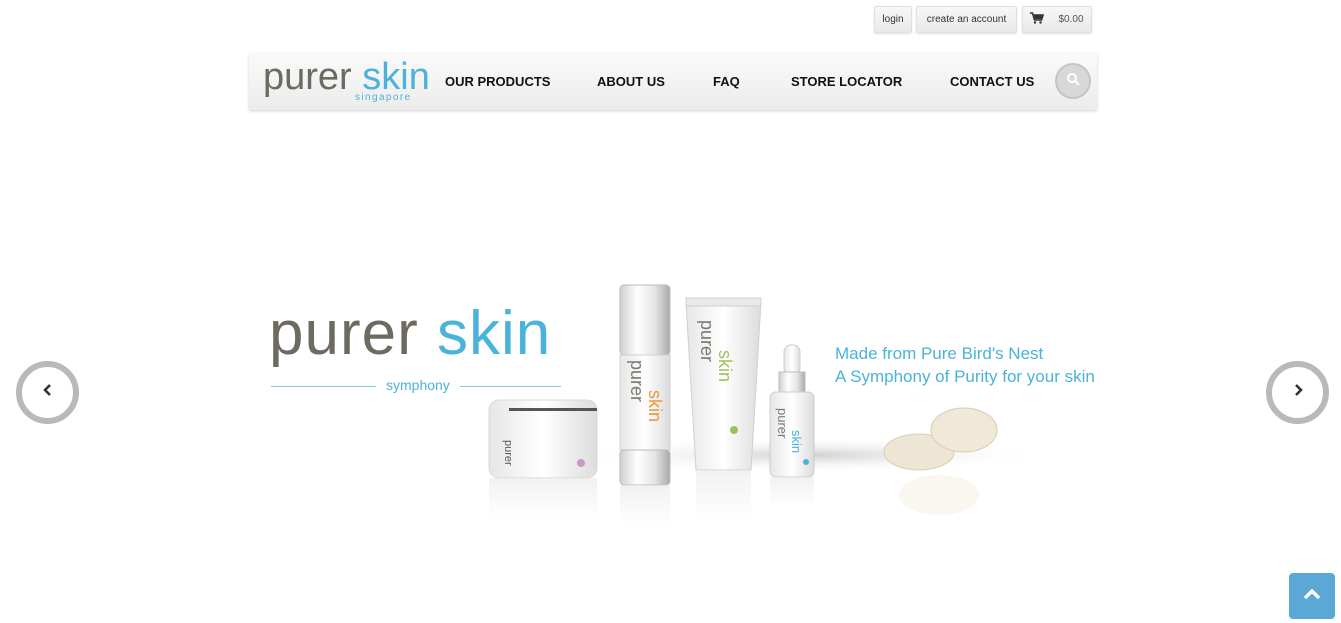  What do you see at coordinates (707, 341) in the screenshot?
I see `tube-label-purer: purer` at bounding box center [707, 341].